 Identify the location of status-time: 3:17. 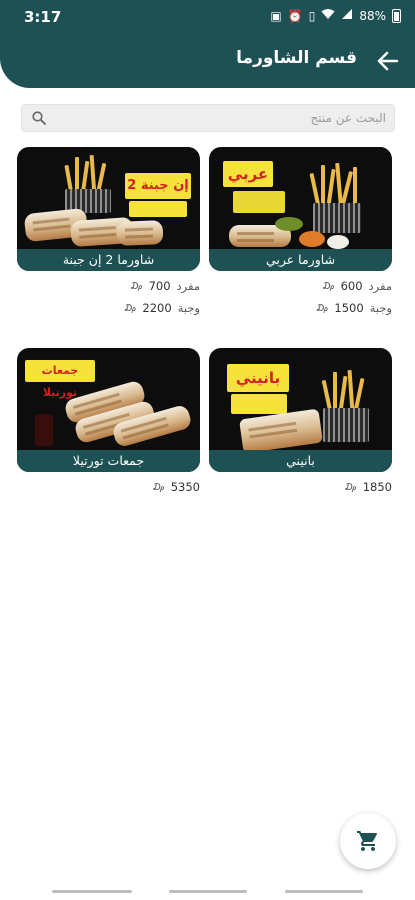
(43, 17).